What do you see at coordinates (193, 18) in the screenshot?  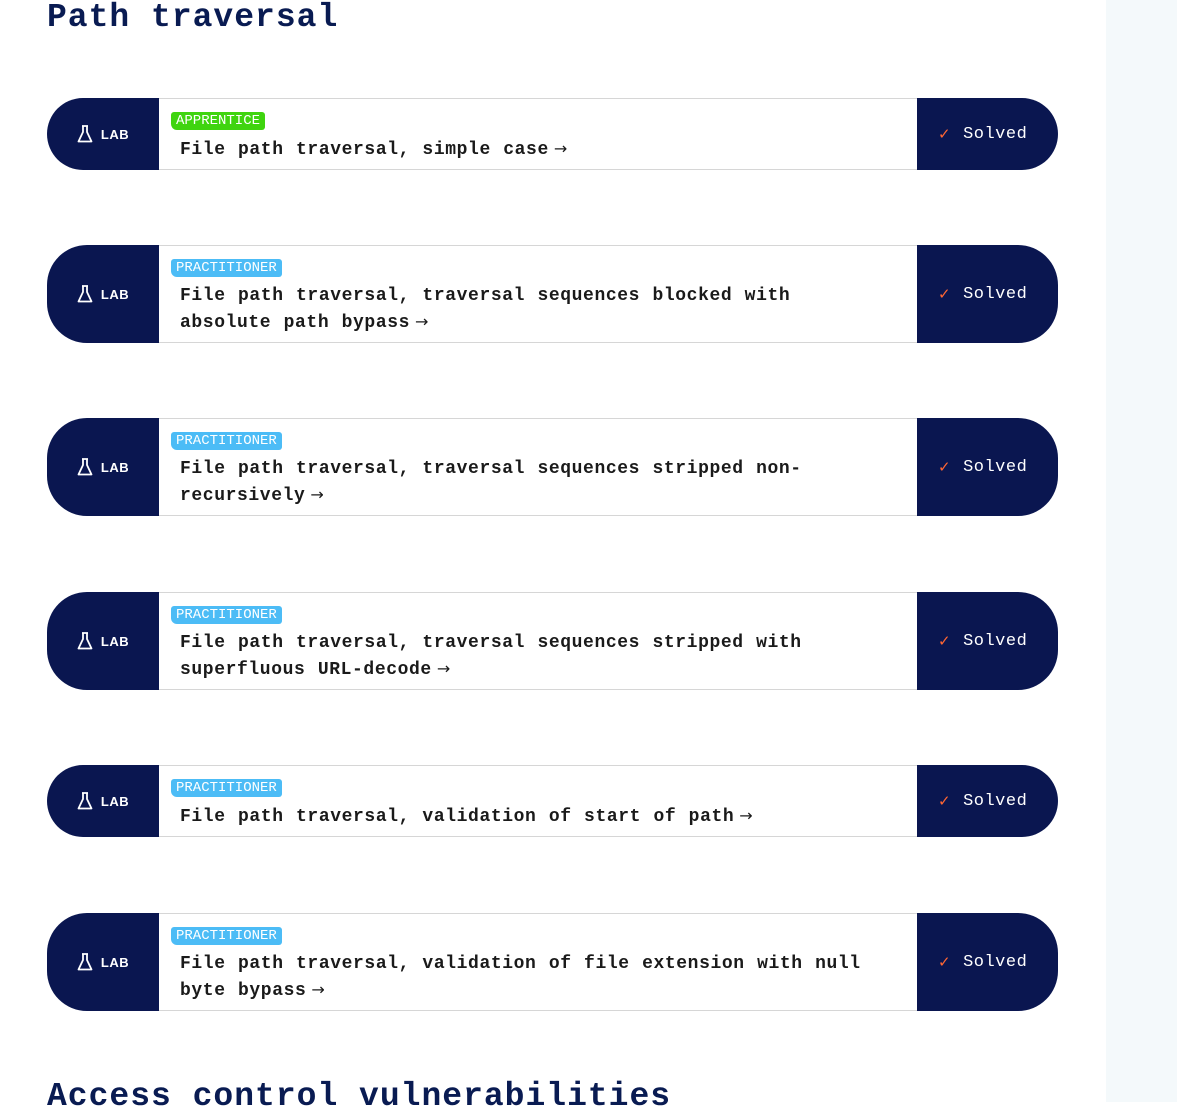 I see `section-title: Path traversal` at bounding box center [193, 18].